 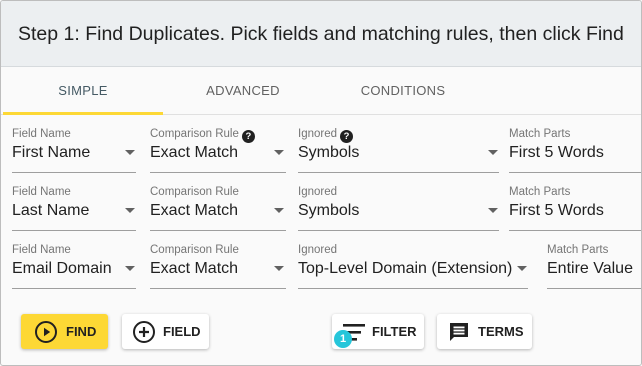 I want to click on terms-button: TERMS, so click(x=484, y=331).